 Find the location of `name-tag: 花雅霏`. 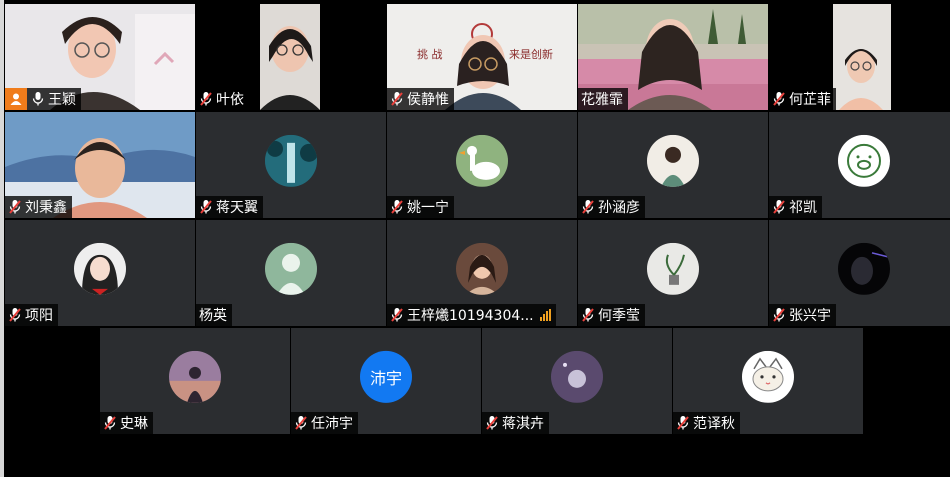

name-tag: 花雅霏 is located at coordinates (603, 99).